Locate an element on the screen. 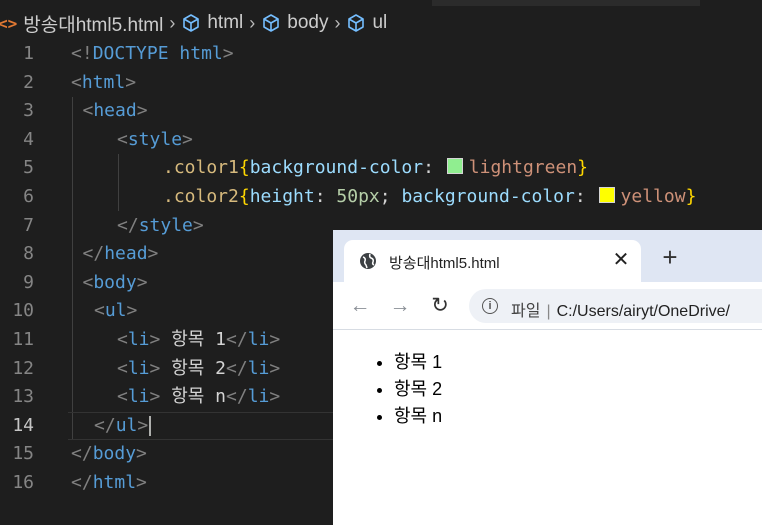 The image size is (762, 525). breadcrumb-html-label: html is located at coordinates (225, 22).